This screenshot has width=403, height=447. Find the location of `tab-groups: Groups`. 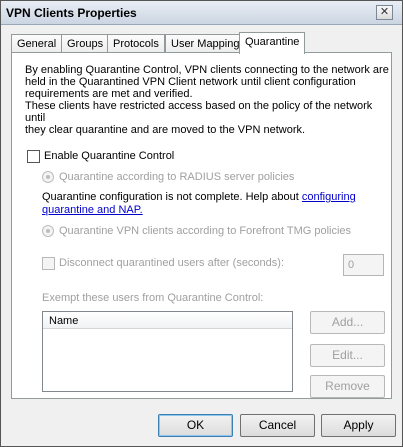

tab-groups: Groups is located at coordinates (85, 43).